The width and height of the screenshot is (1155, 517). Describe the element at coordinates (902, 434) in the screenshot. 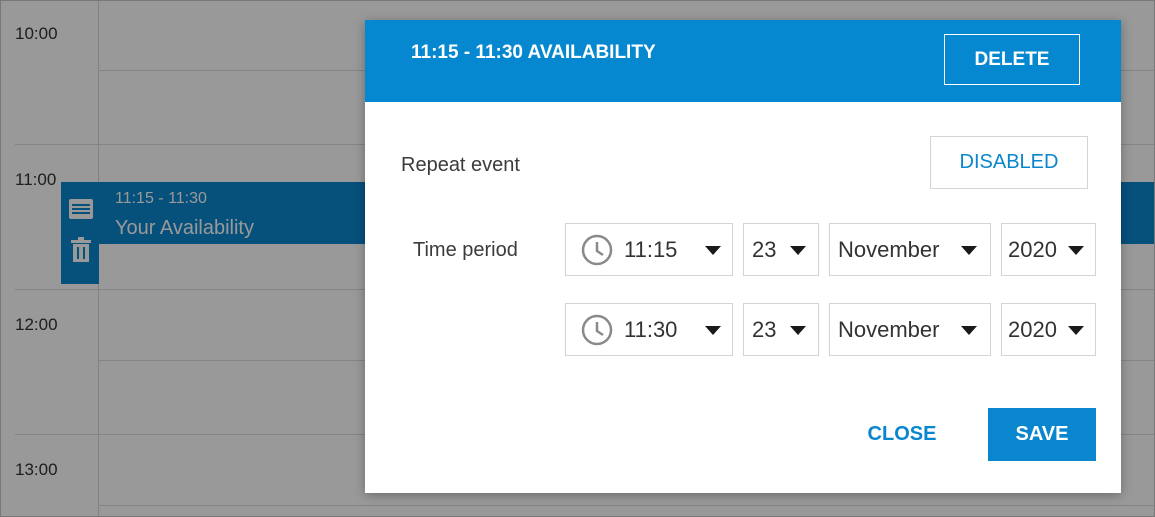

I see `close-button: CLOSE` at that location.